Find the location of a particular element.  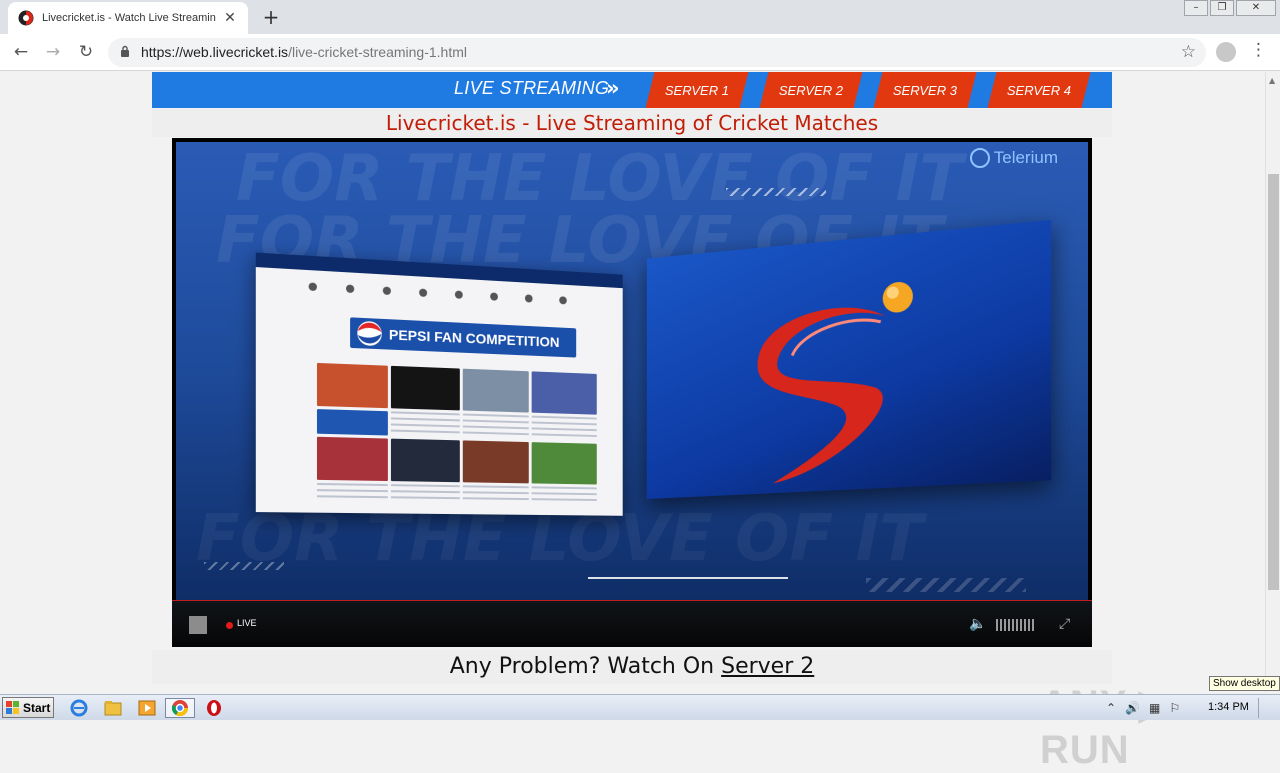

double-chevron-right-icon: » is located at coordinates (613, 88).